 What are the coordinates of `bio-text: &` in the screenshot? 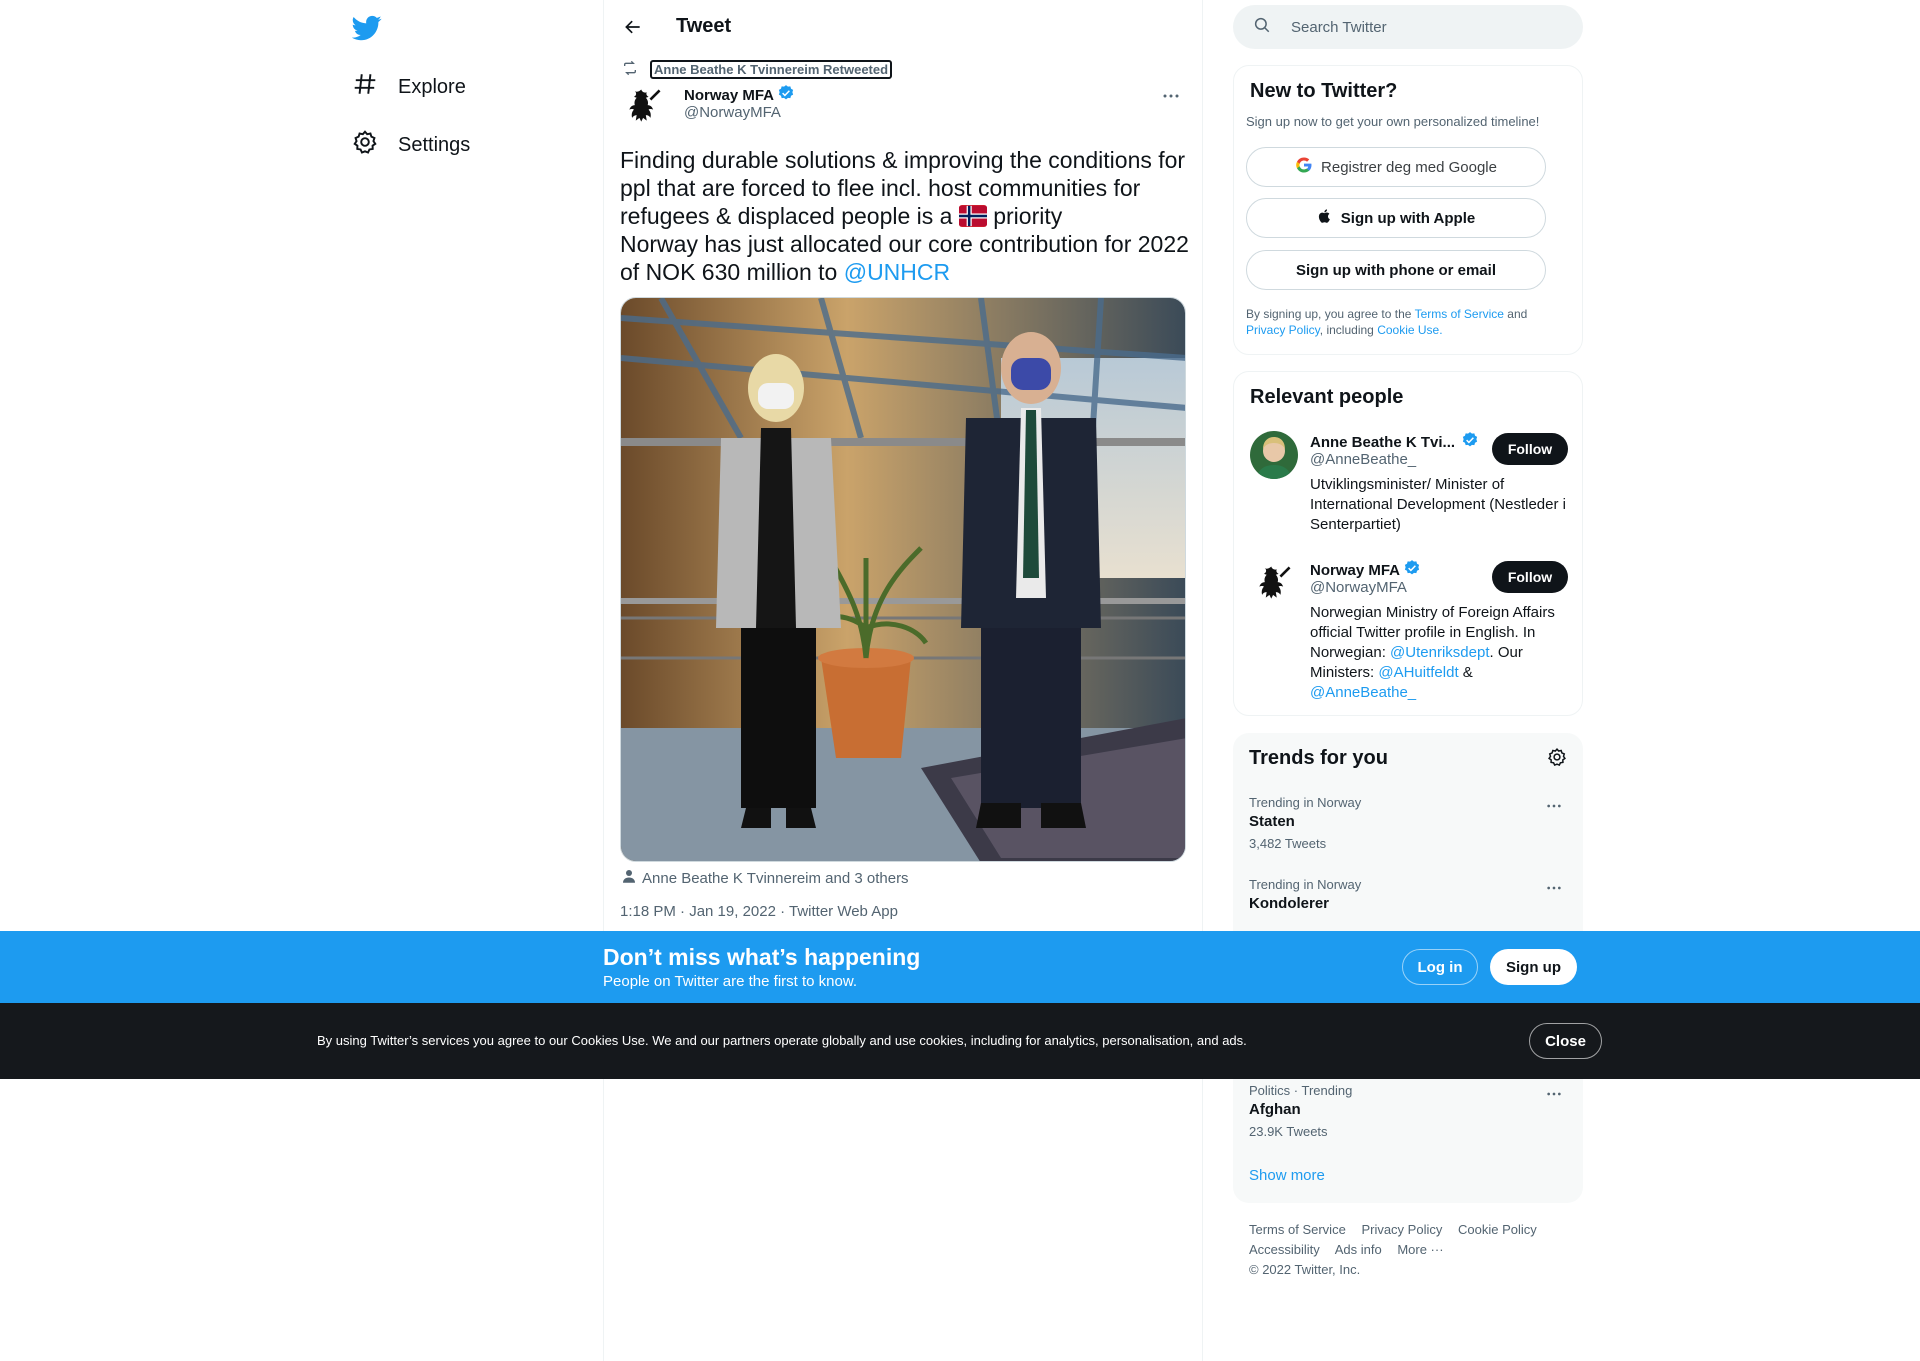 It's located at (1467, 672).